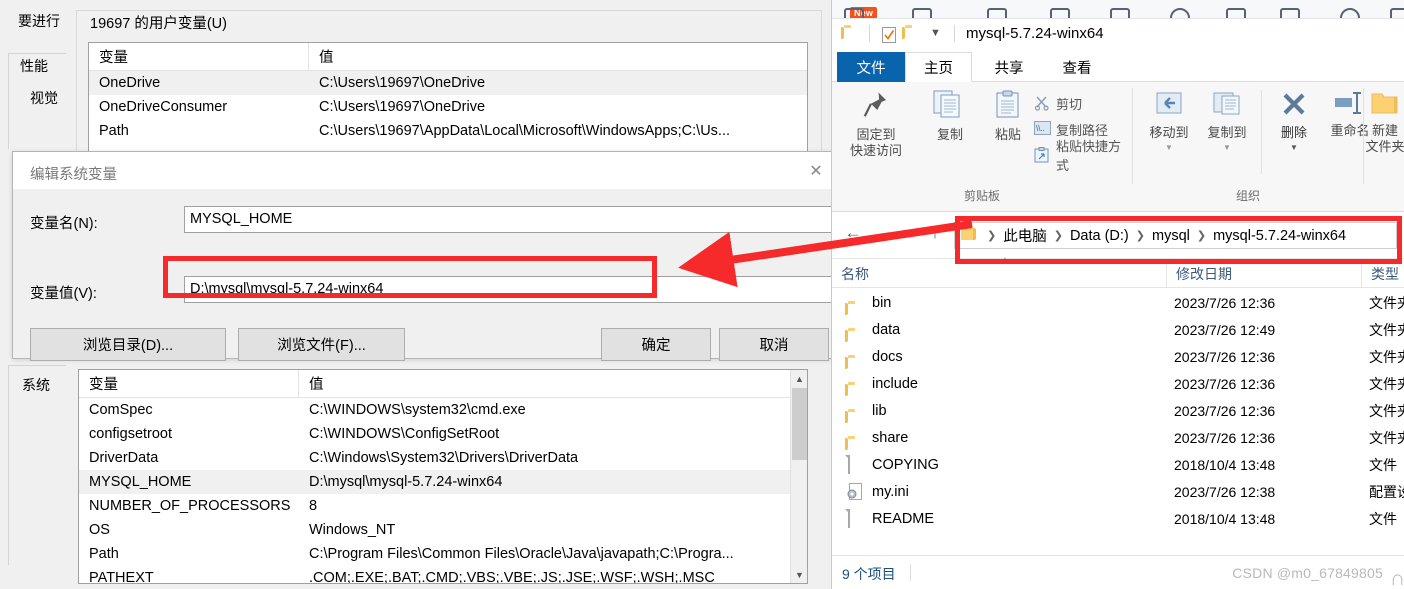 Image resolution: width=1404 pixels, height=589 pixels. What do you see at coordinates (1008, 116) in the screenshot?
I see `paste-button: 粘贴` at bounding box center [1008, 116].